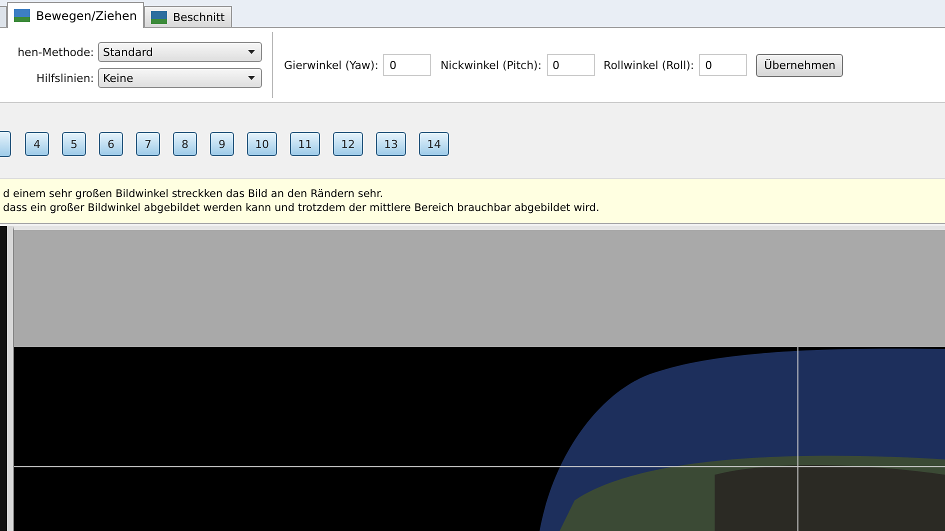 The image size is (945, 531). I want to click on dropdown: Keine, so click(180, 78).